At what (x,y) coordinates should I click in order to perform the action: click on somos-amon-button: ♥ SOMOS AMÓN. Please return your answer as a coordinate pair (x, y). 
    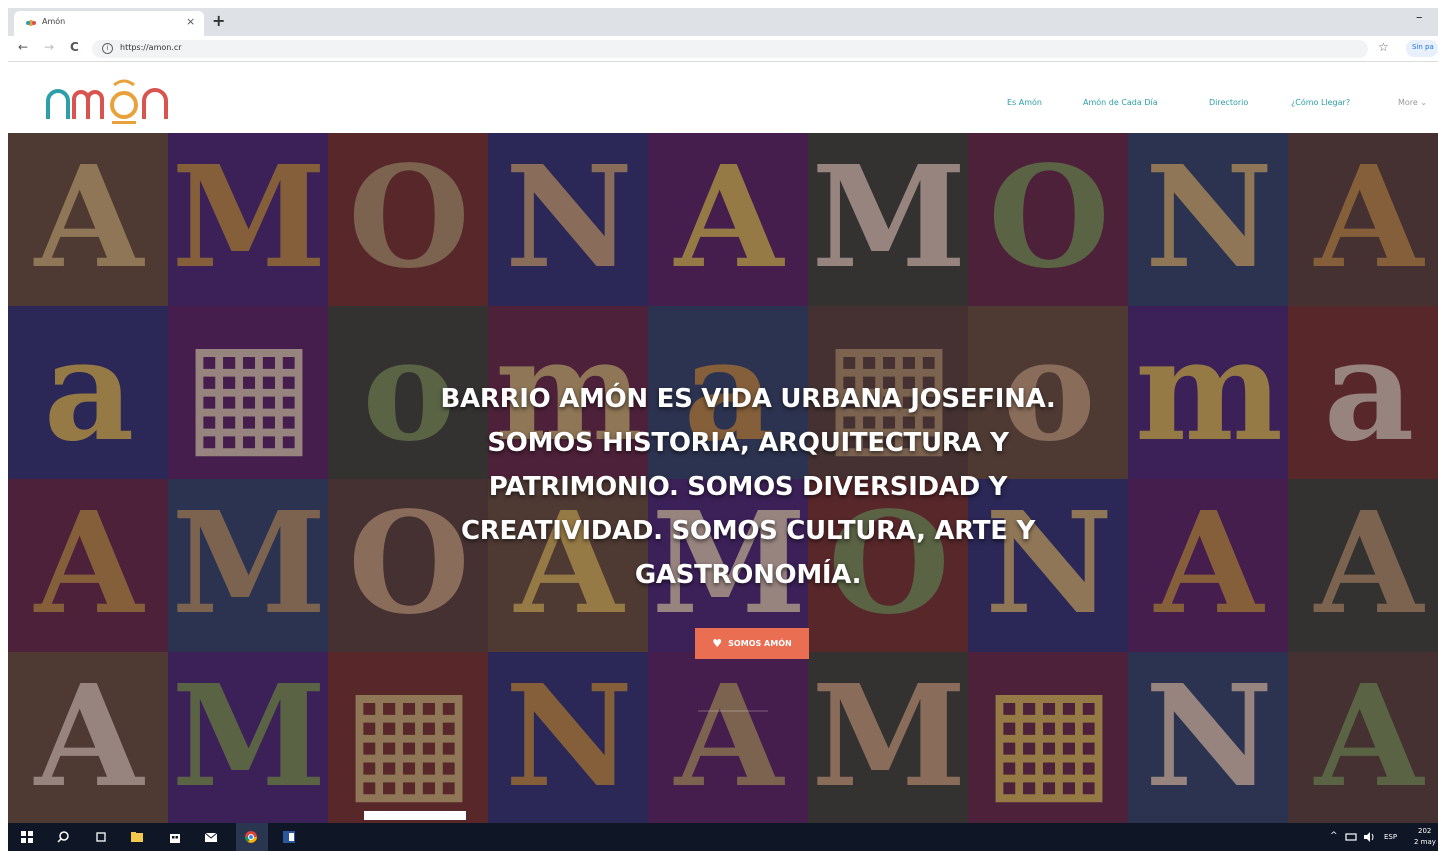
    Looking at the image, I should click on (752, 643).